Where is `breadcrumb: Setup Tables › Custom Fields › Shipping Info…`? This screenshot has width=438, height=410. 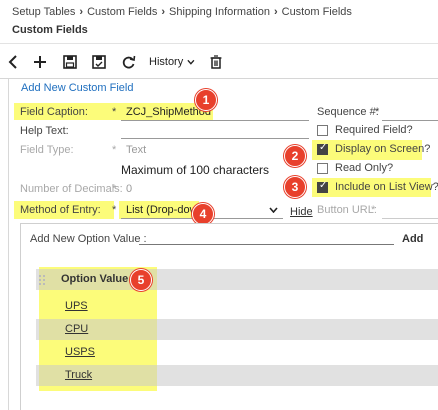
breadcrumb: Setup Tables › Custom Fields › Shipping Info… is located at coordinates (182, 12).